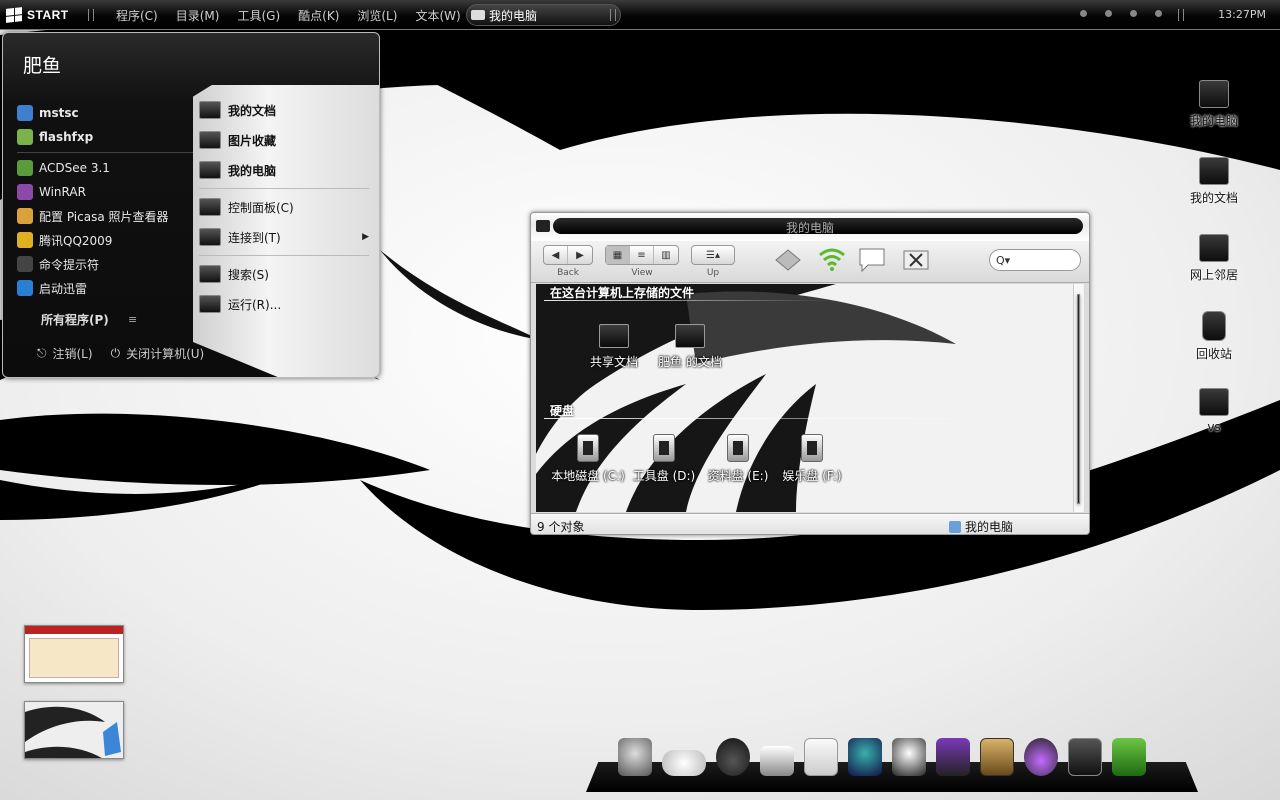 The image size is (1280, 800). What do you see at coordinates (258, 15) in the screenshot?
I see `menu-tools: 工具(G)` at bounding box center [258, 15].